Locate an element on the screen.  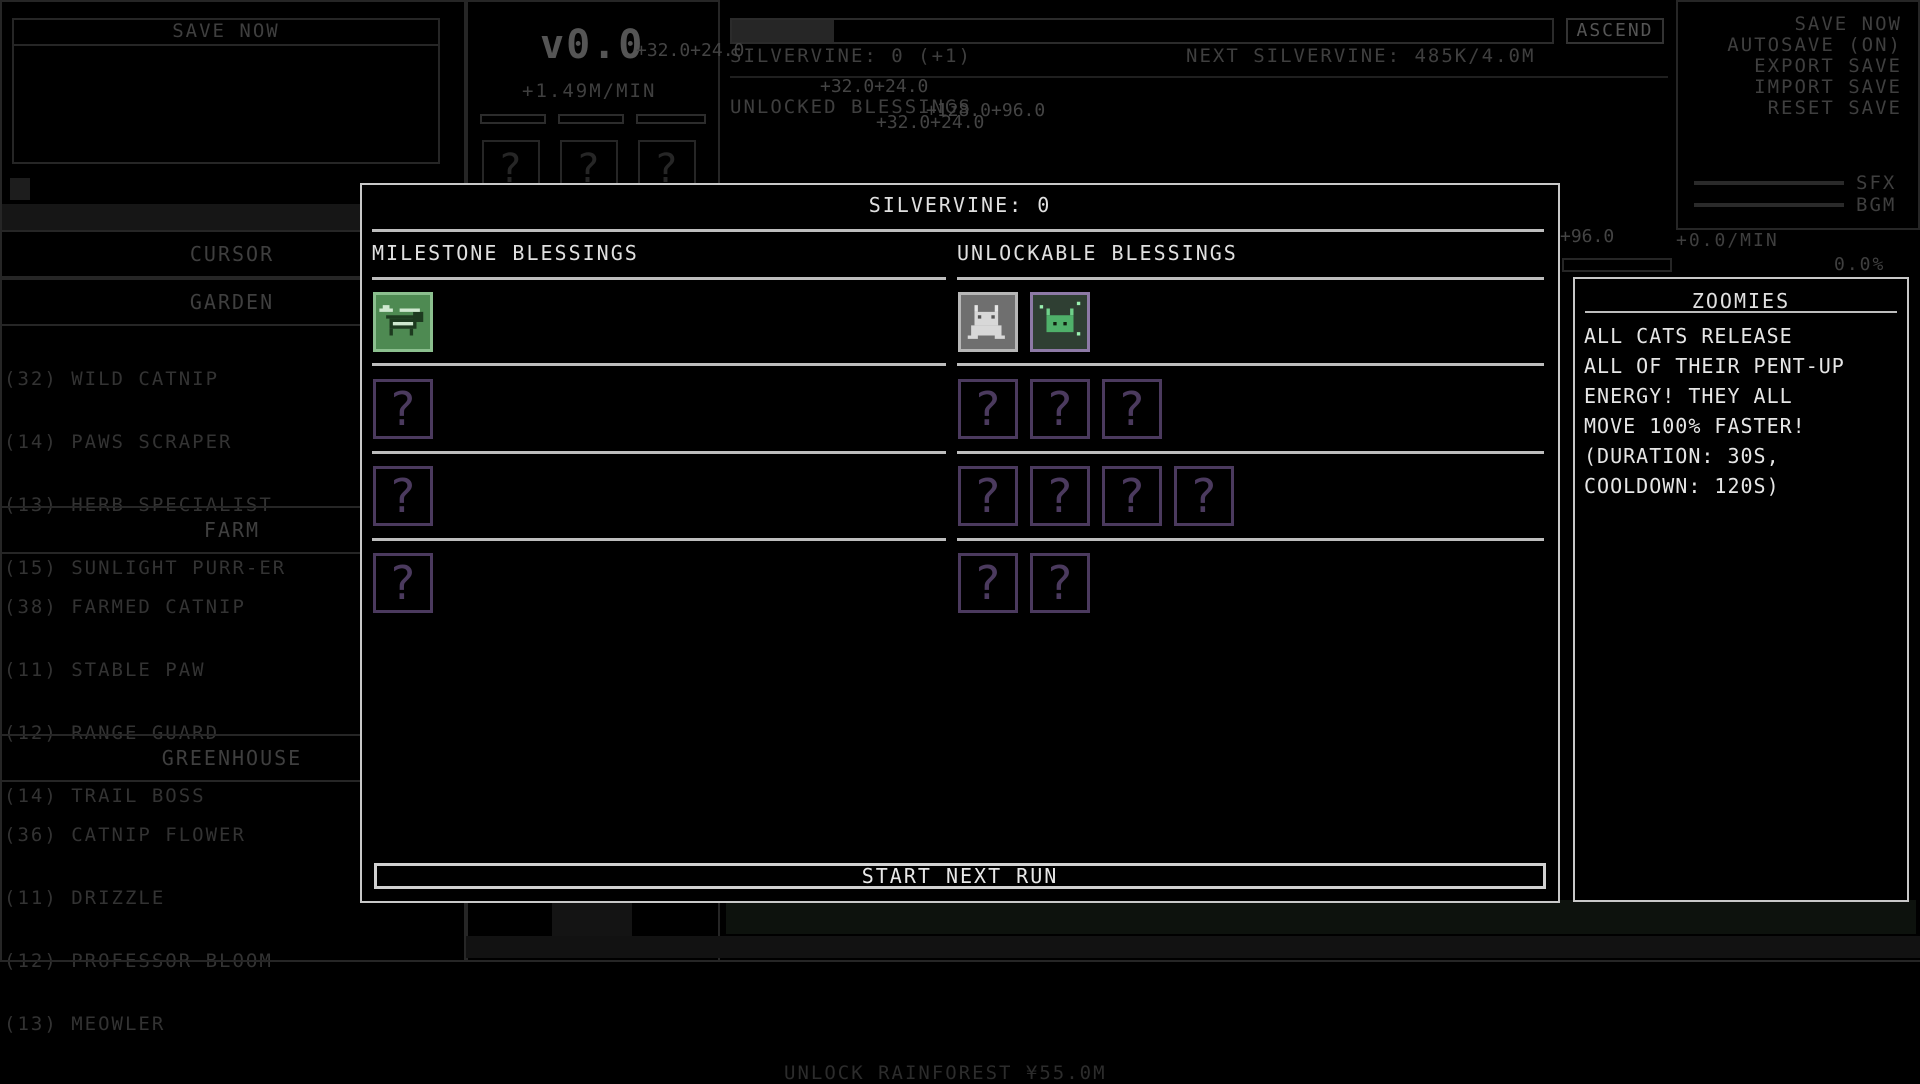
tooltip-title: ZOOMIES is located at coordinates (1741, 301).